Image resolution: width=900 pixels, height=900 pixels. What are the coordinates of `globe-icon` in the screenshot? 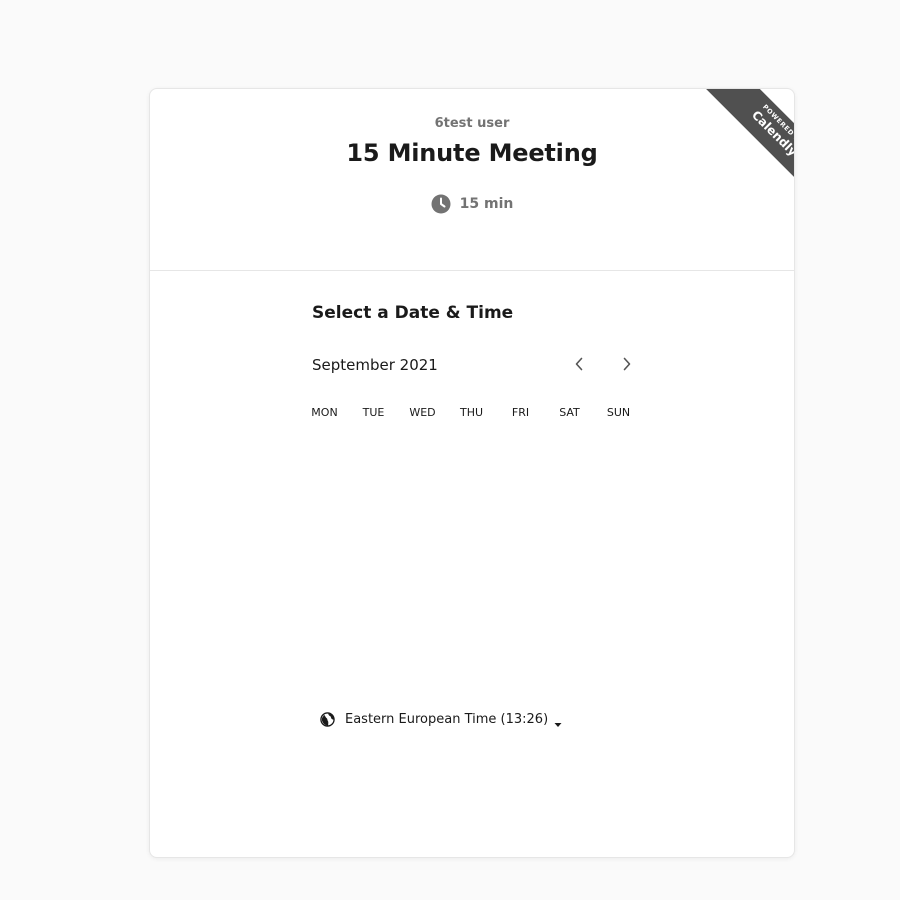 It's located at (327, 719).